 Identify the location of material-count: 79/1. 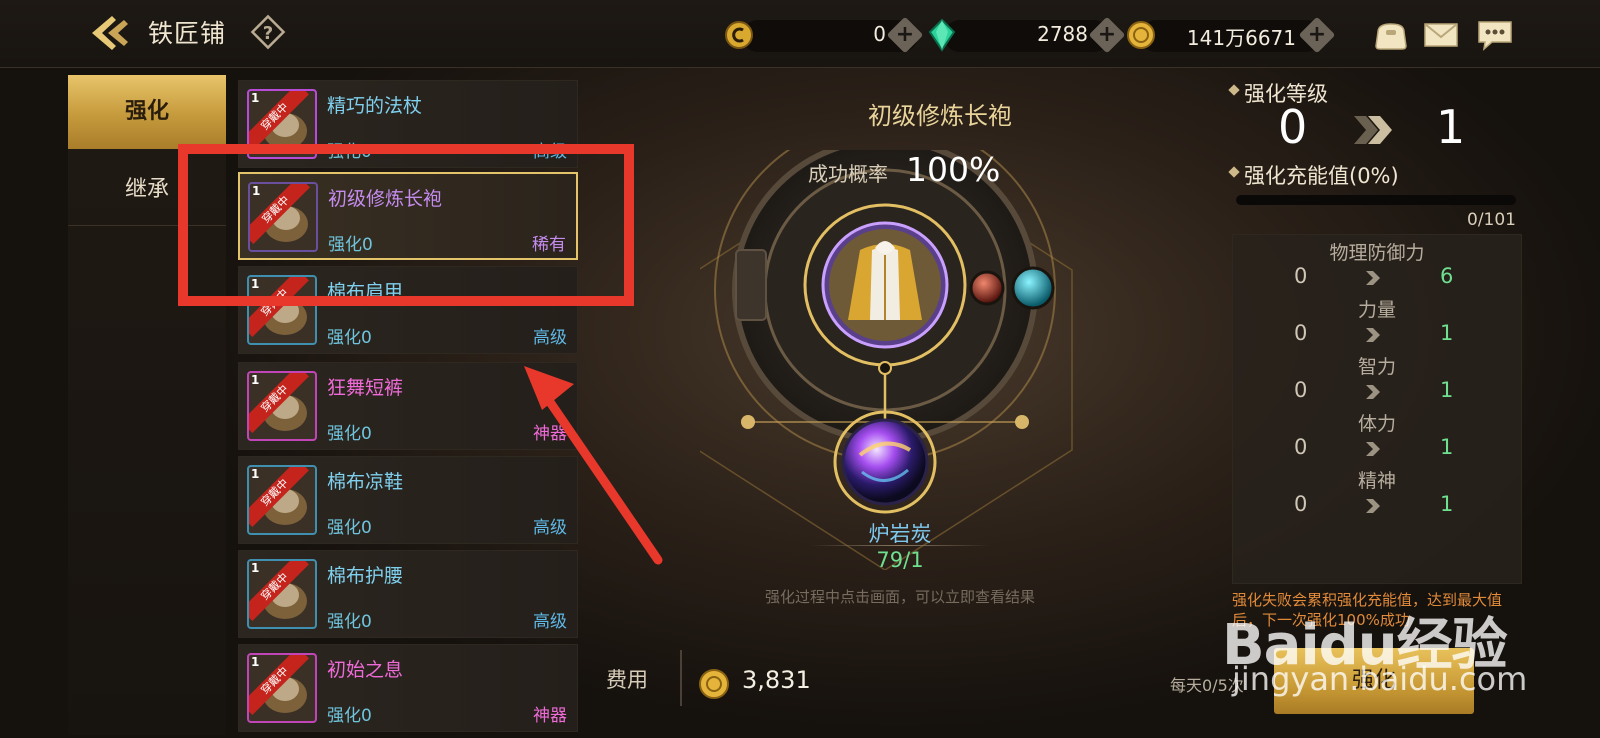
(900, 560).